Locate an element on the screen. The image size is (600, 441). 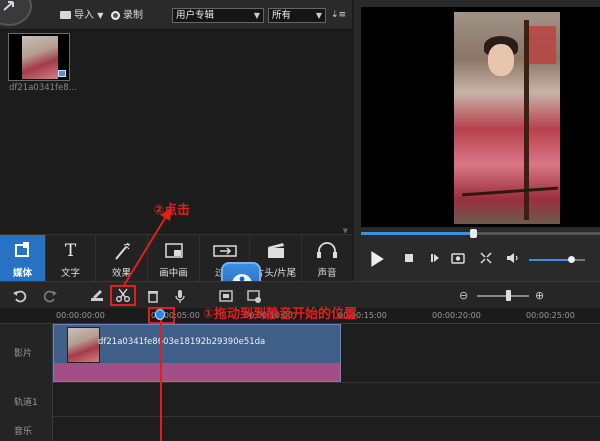
track-label-track1: 轨道1 is located at coordinates (26, 403).